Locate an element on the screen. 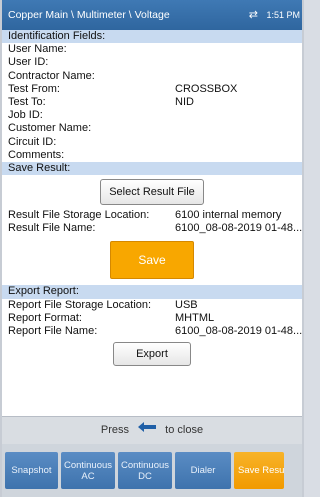 Image resolution: width=320 pixels, height=497 pixels. field-job-id: Job ID: is located at coordinates (152, 115).